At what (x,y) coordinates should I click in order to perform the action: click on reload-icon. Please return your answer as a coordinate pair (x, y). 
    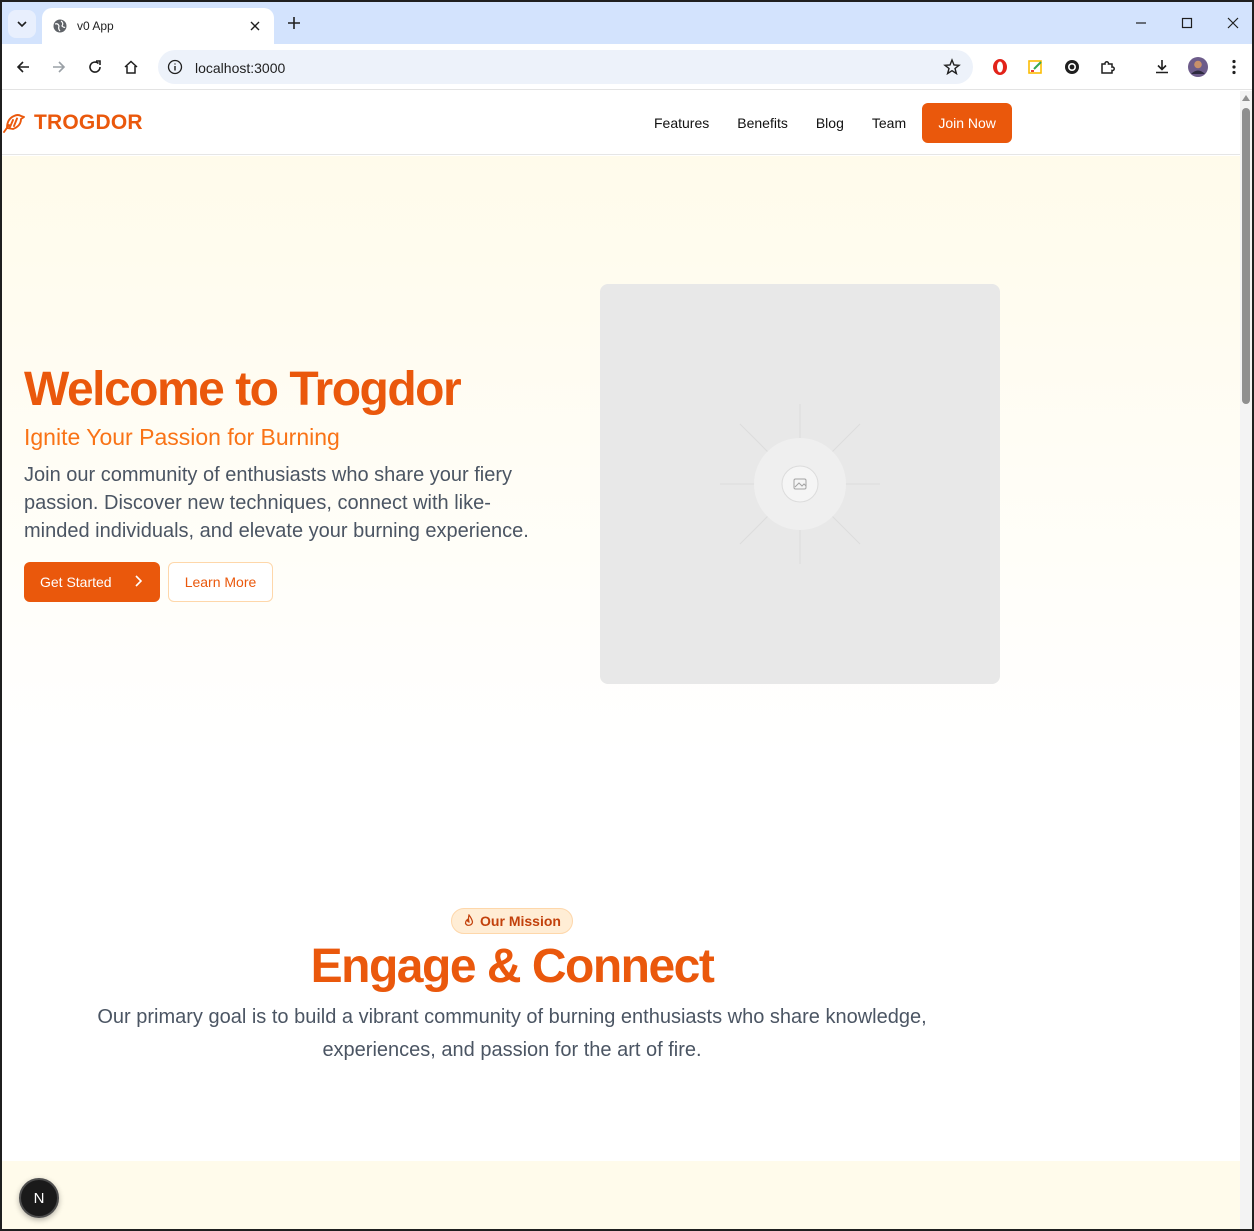
    Looking at the image, I should click on (95, 66).